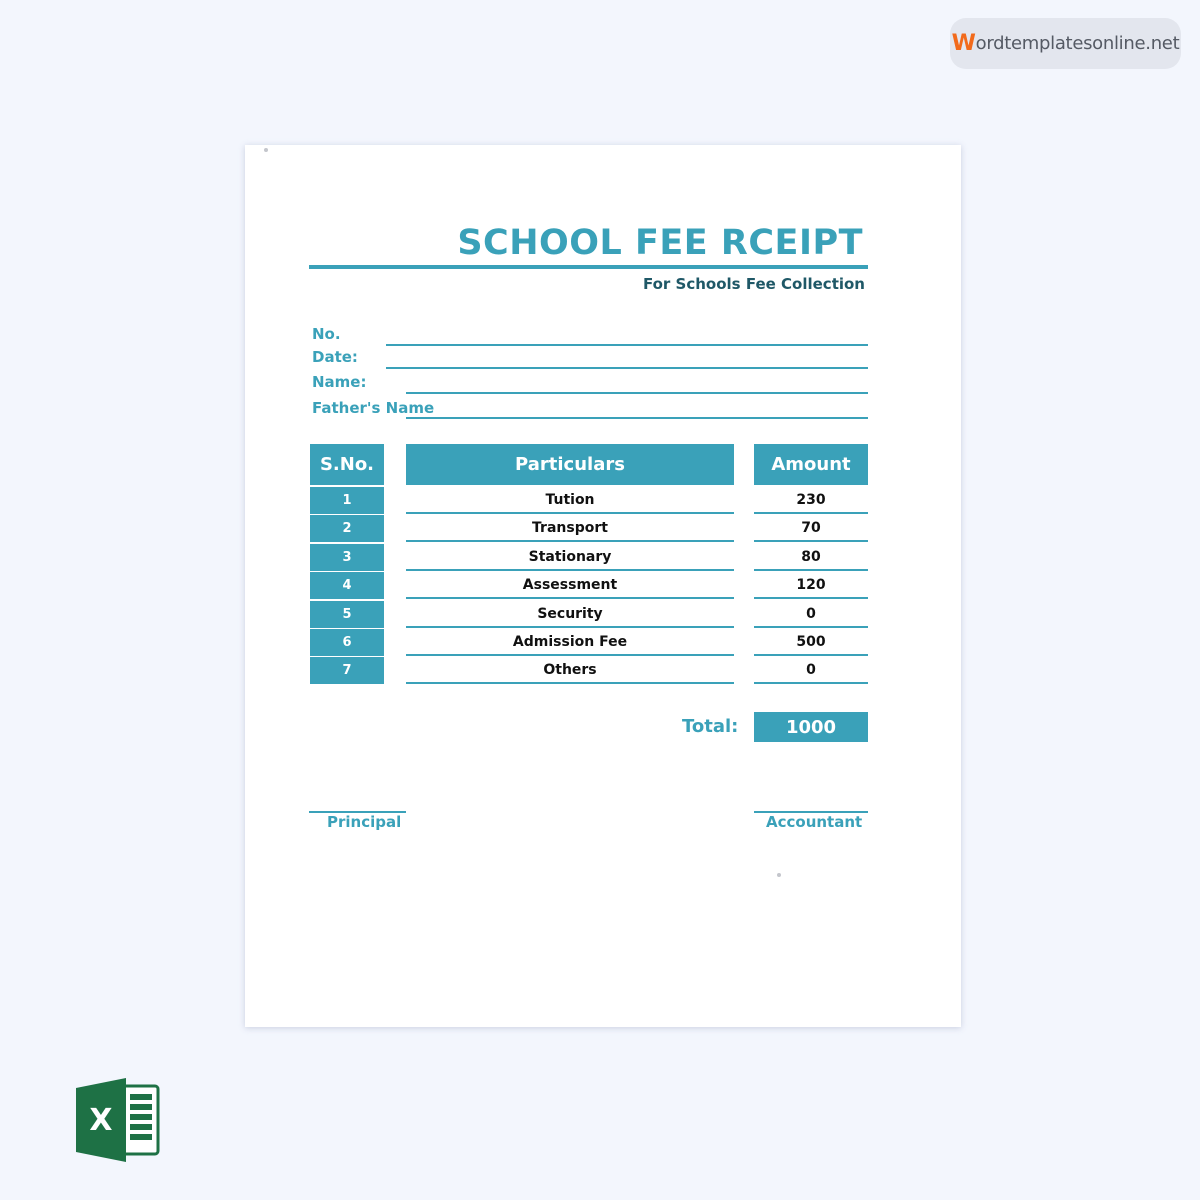 This screenshot has height=1200, width=1200. I want to click on row-sno: 4, so click(347, 585).